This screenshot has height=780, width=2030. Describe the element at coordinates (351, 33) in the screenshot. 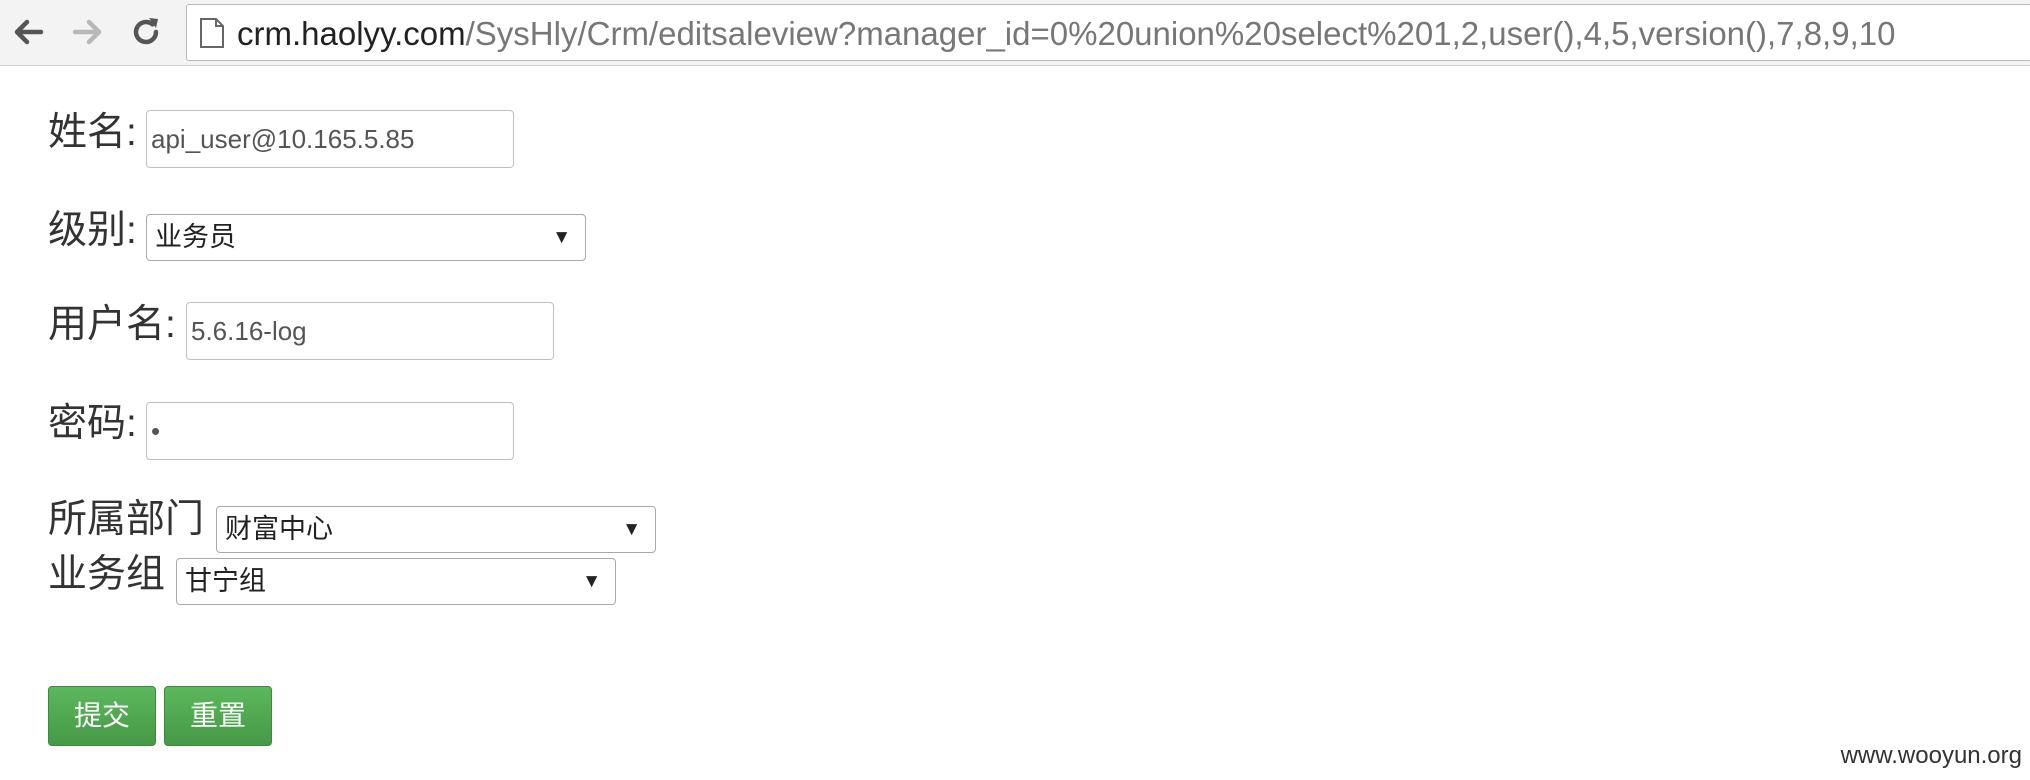

I see `url-host: crm.haolyy.com` at that location.